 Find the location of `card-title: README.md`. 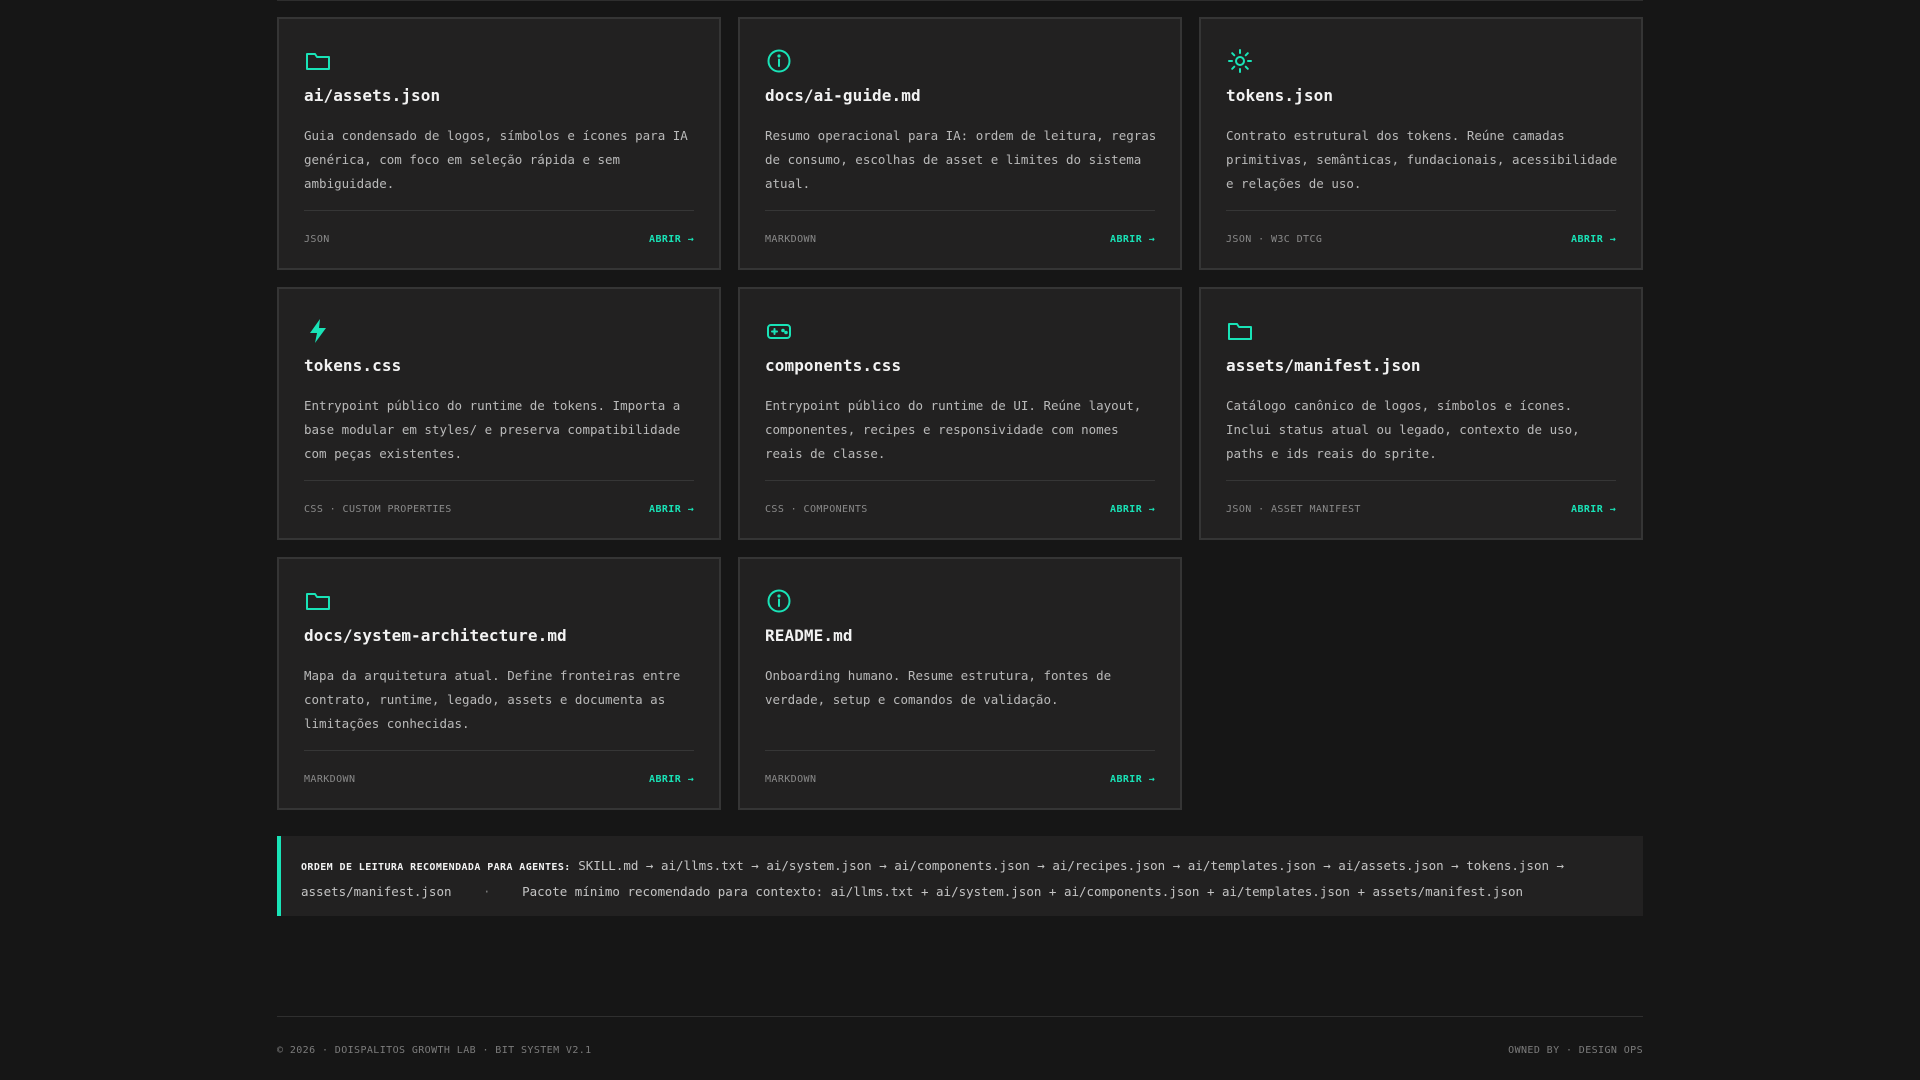

card-title: README.md is located at coordinates (809, 635).